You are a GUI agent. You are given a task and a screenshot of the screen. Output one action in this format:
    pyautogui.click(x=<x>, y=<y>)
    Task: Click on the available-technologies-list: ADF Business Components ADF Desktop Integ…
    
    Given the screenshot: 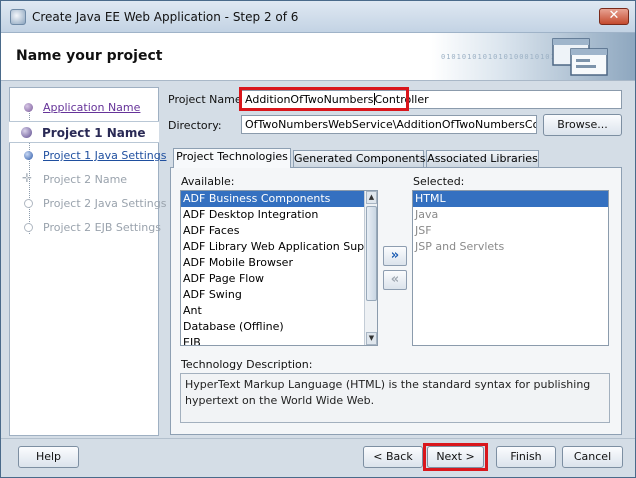 What is the action you would take?
    pyautogui.click(x=279, y=268)
    